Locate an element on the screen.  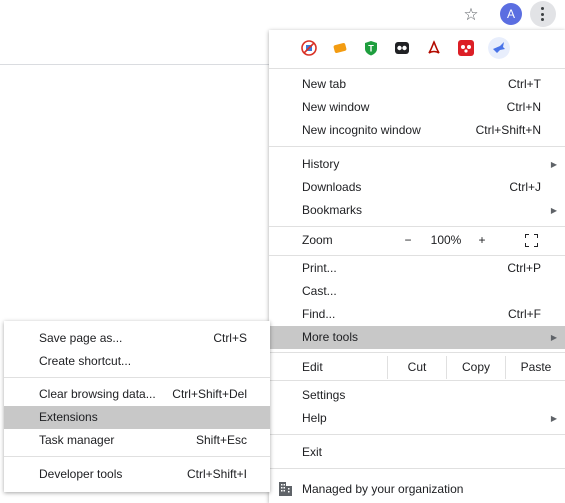
t-shield-icon: T is located at coordinates (371, 48).